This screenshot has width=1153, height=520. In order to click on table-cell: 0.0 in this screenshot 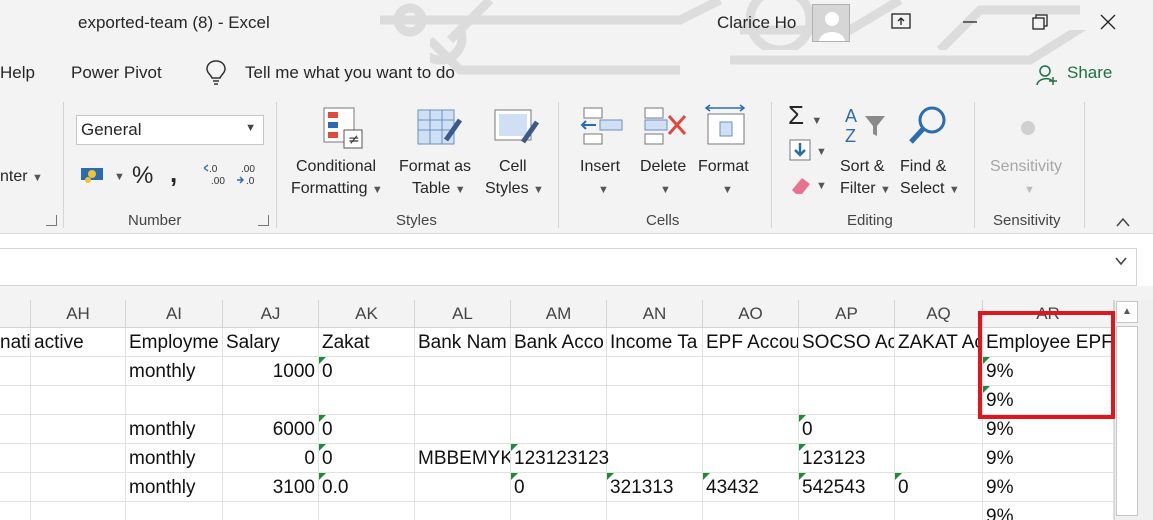, I will do `click(367, 487)`.